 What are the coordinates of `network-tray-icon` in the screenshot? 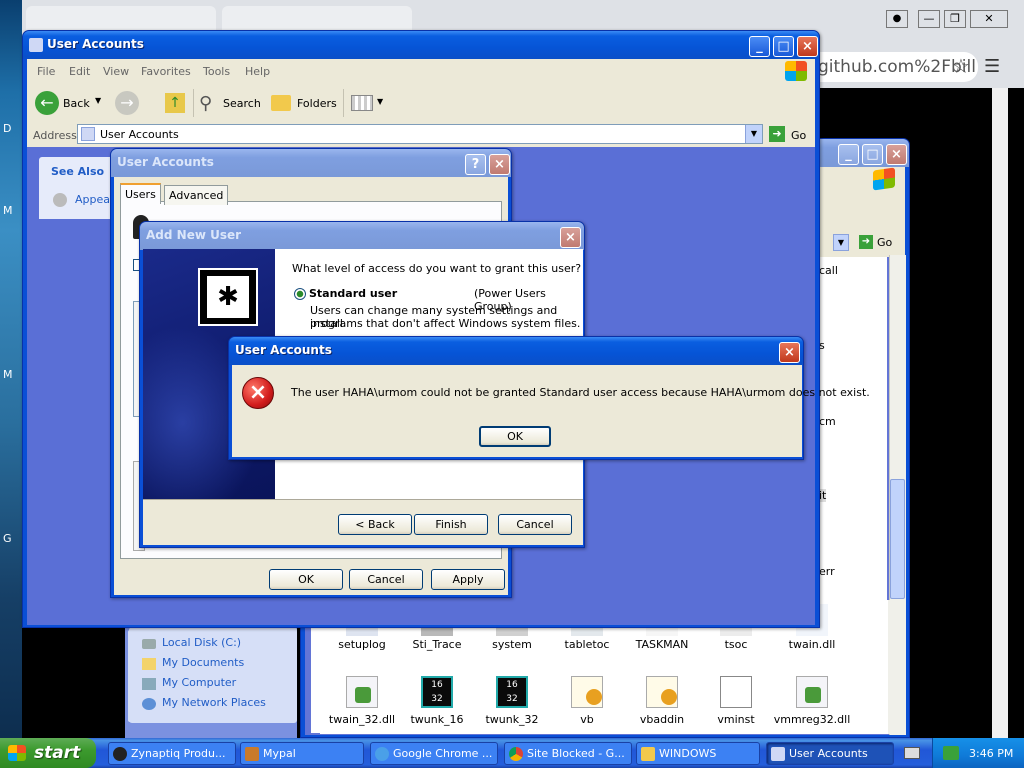 It's located at (951, 753).